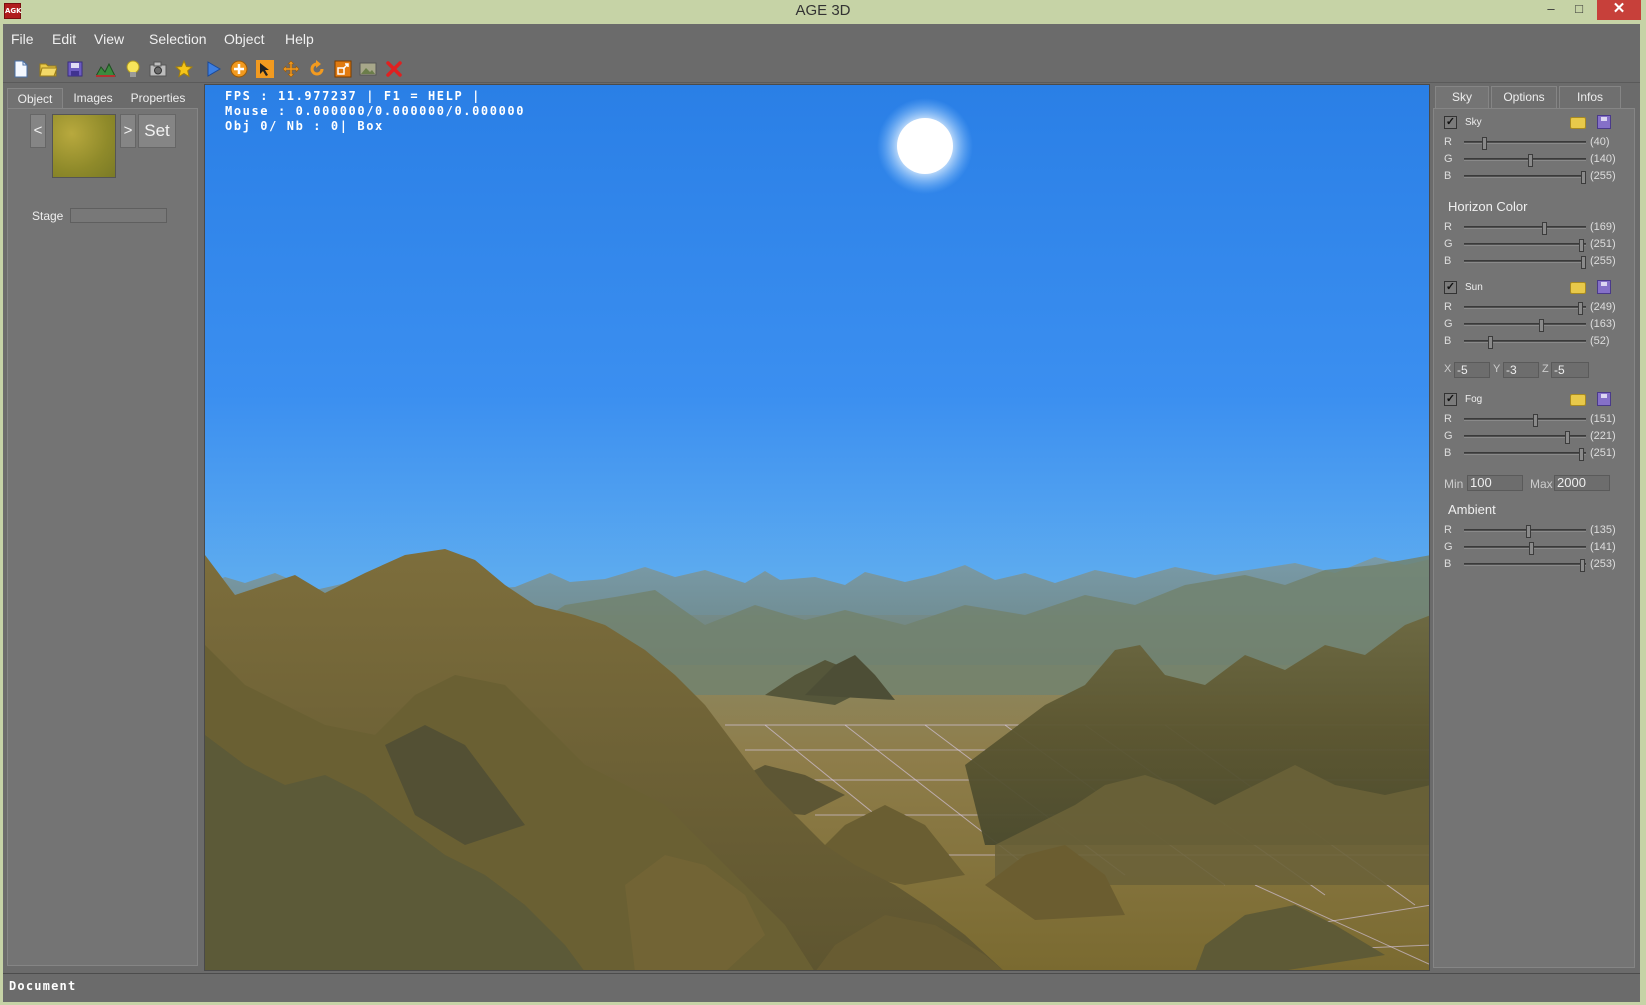  What do you see at coordinates (1604, 399) in the screenshot?
I see `fog-save-icon` at bounding box center [1604, 399].